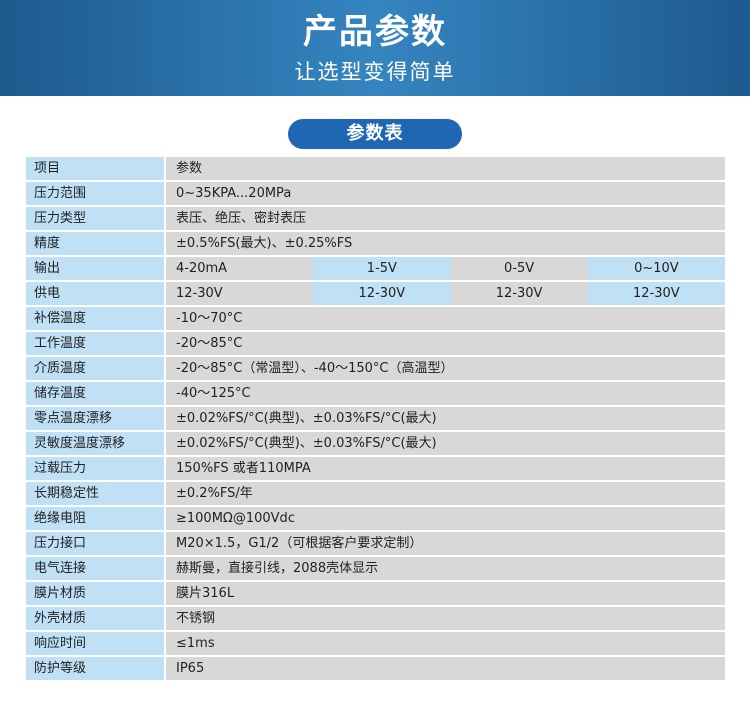  What do you see at coordinates (445, 218) in the screenshot?
I see `row-value: 表压、绝压、密封表压` at bounding box center [445, 218].